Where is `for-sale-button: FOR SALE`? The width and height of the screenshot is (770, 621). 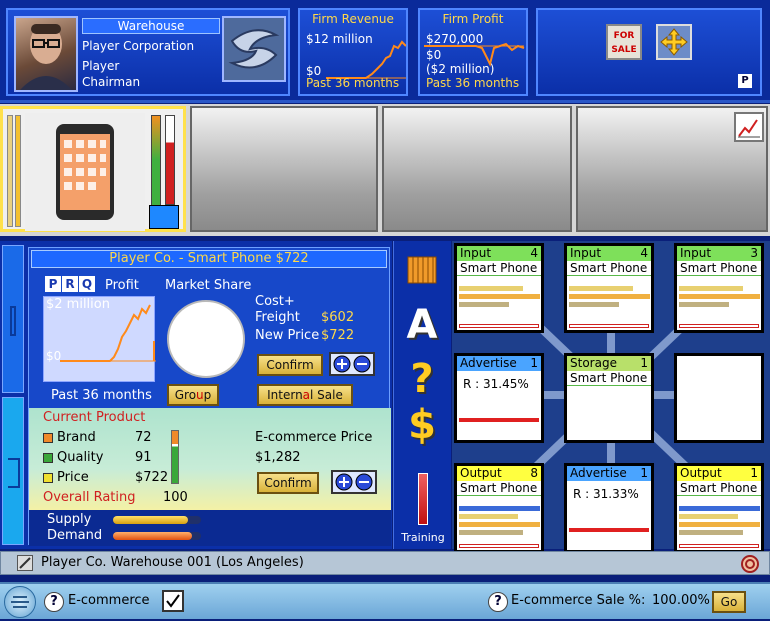 for-sale-button: FOR SALE is located at coordinates (624, 42).